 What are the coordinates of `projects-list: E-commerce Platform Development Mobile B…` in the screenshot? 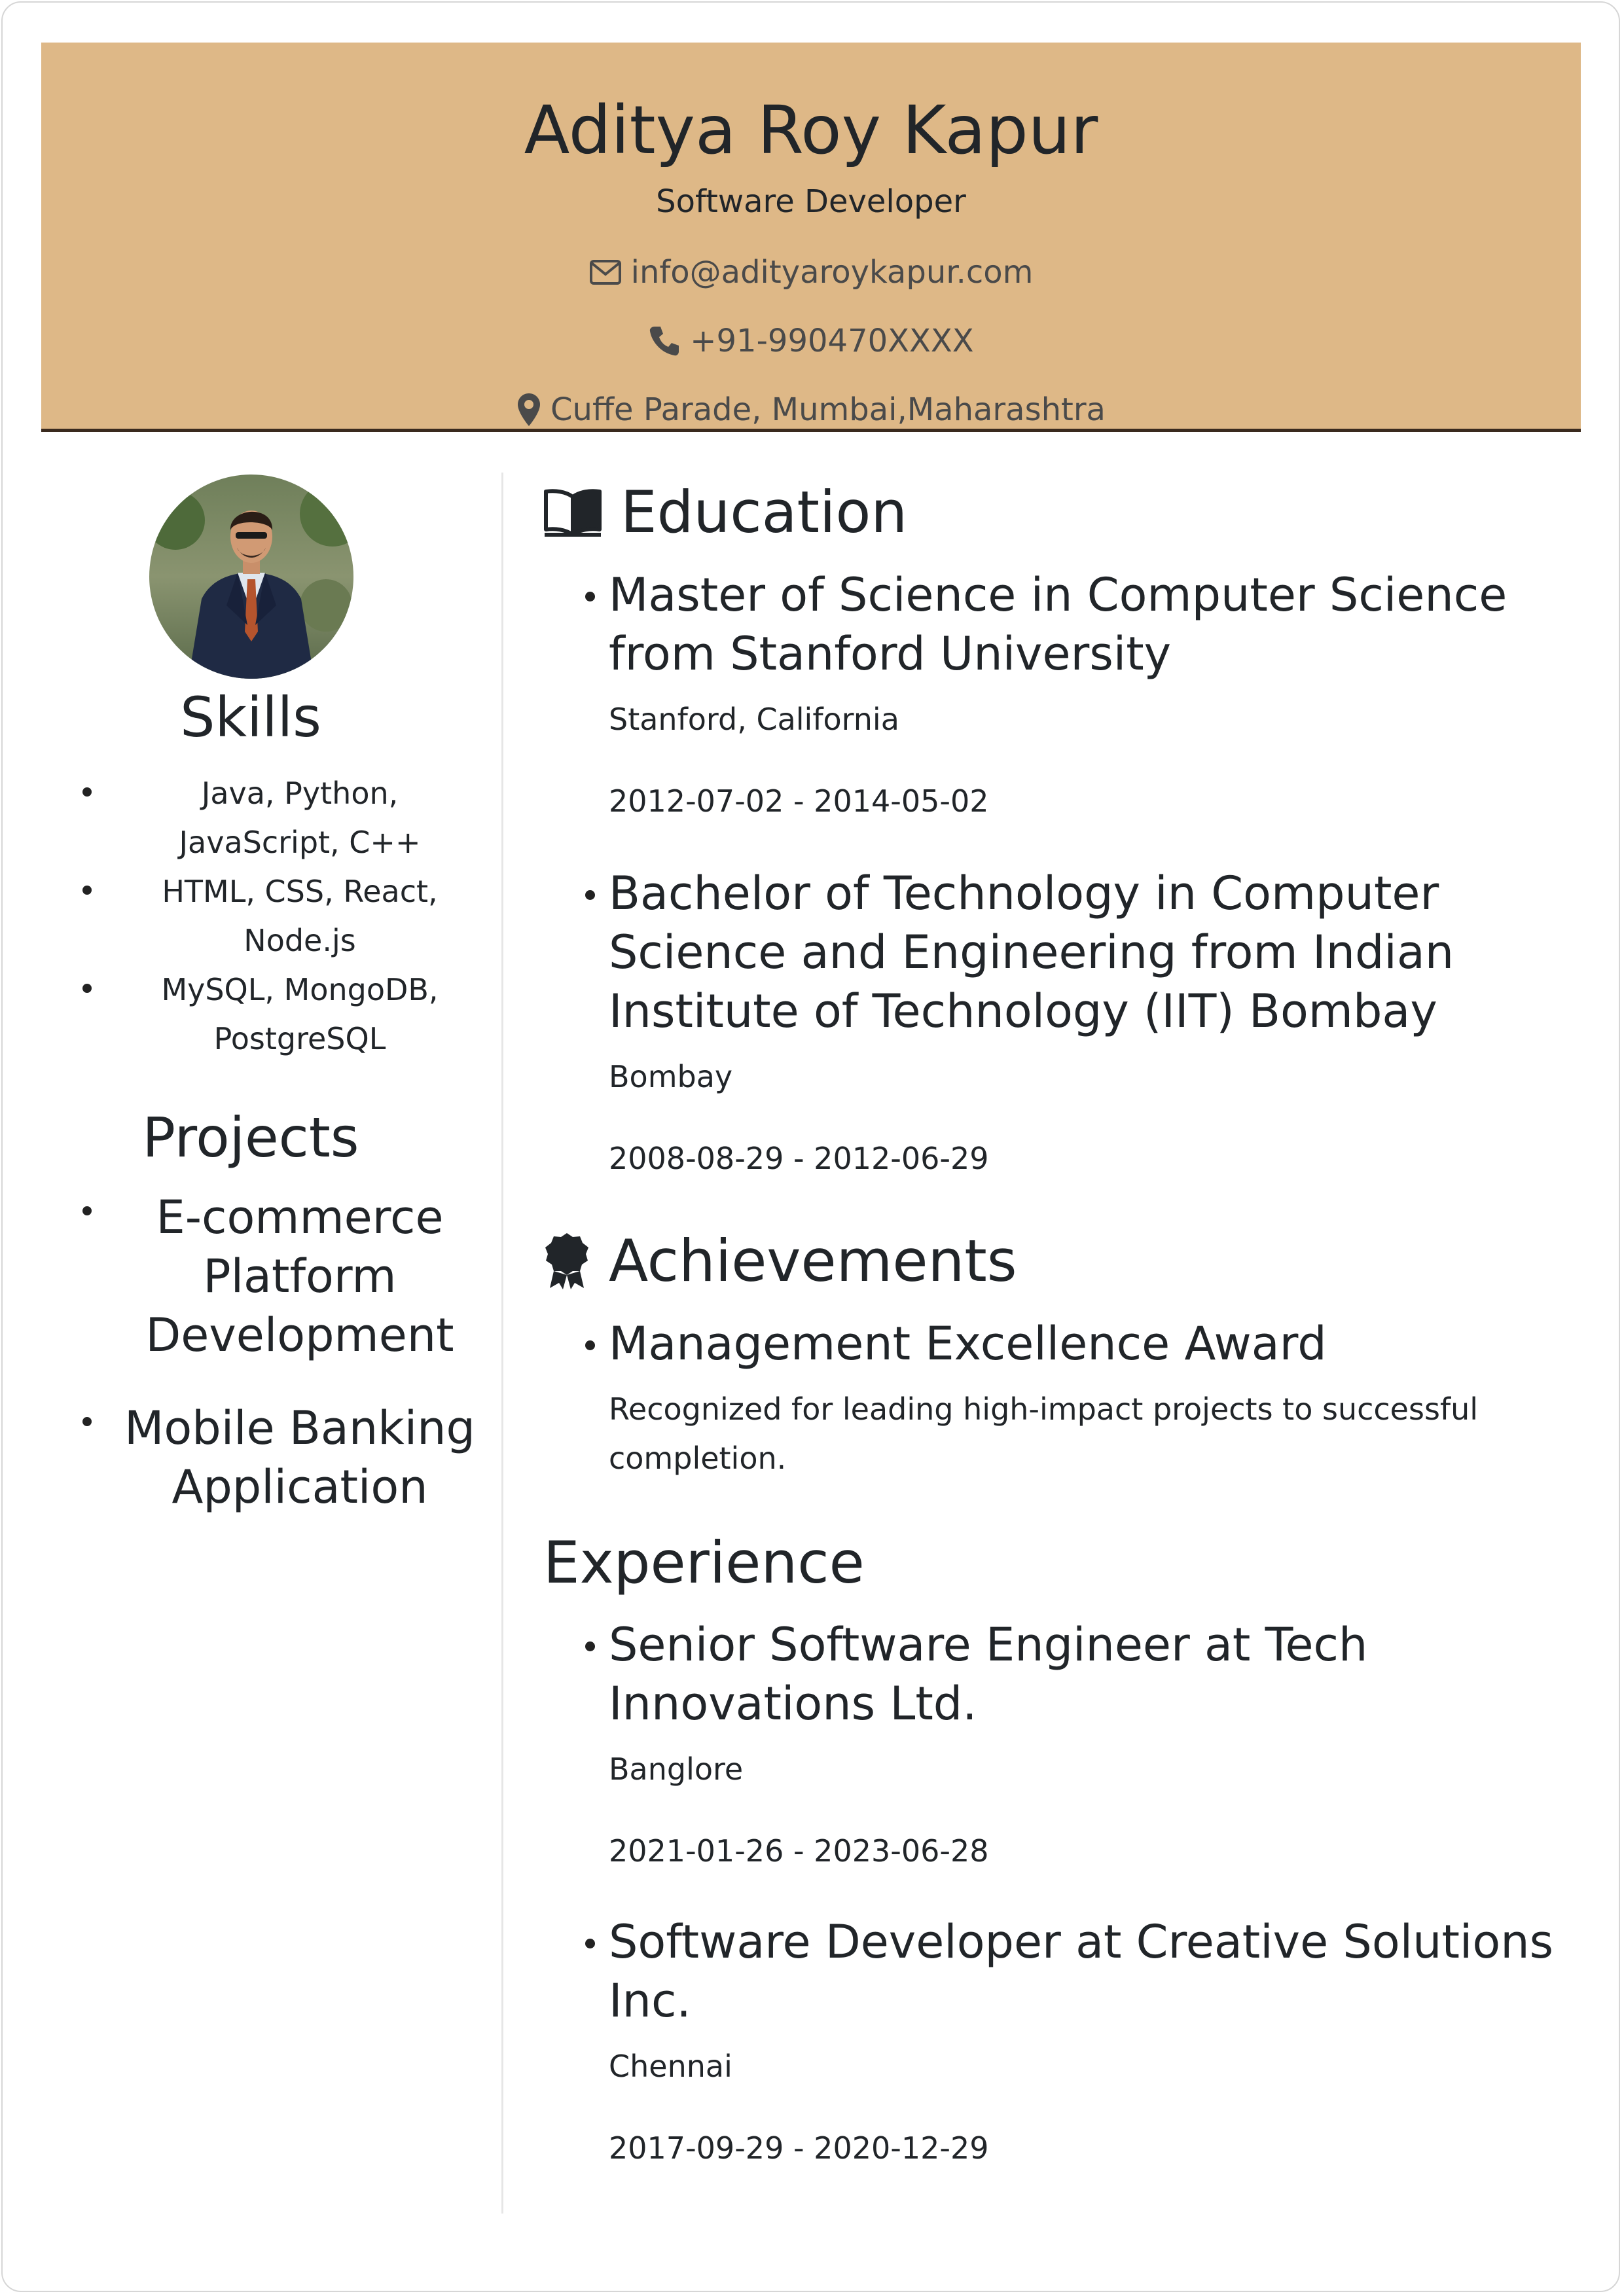 It's located at (270, 1369).